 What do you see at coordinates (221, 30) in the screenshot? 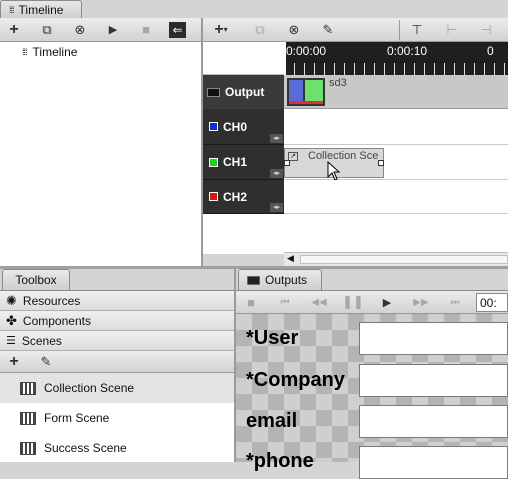
I see `add-dropdown-icon: + ▾` at bounding box center [221, 30].